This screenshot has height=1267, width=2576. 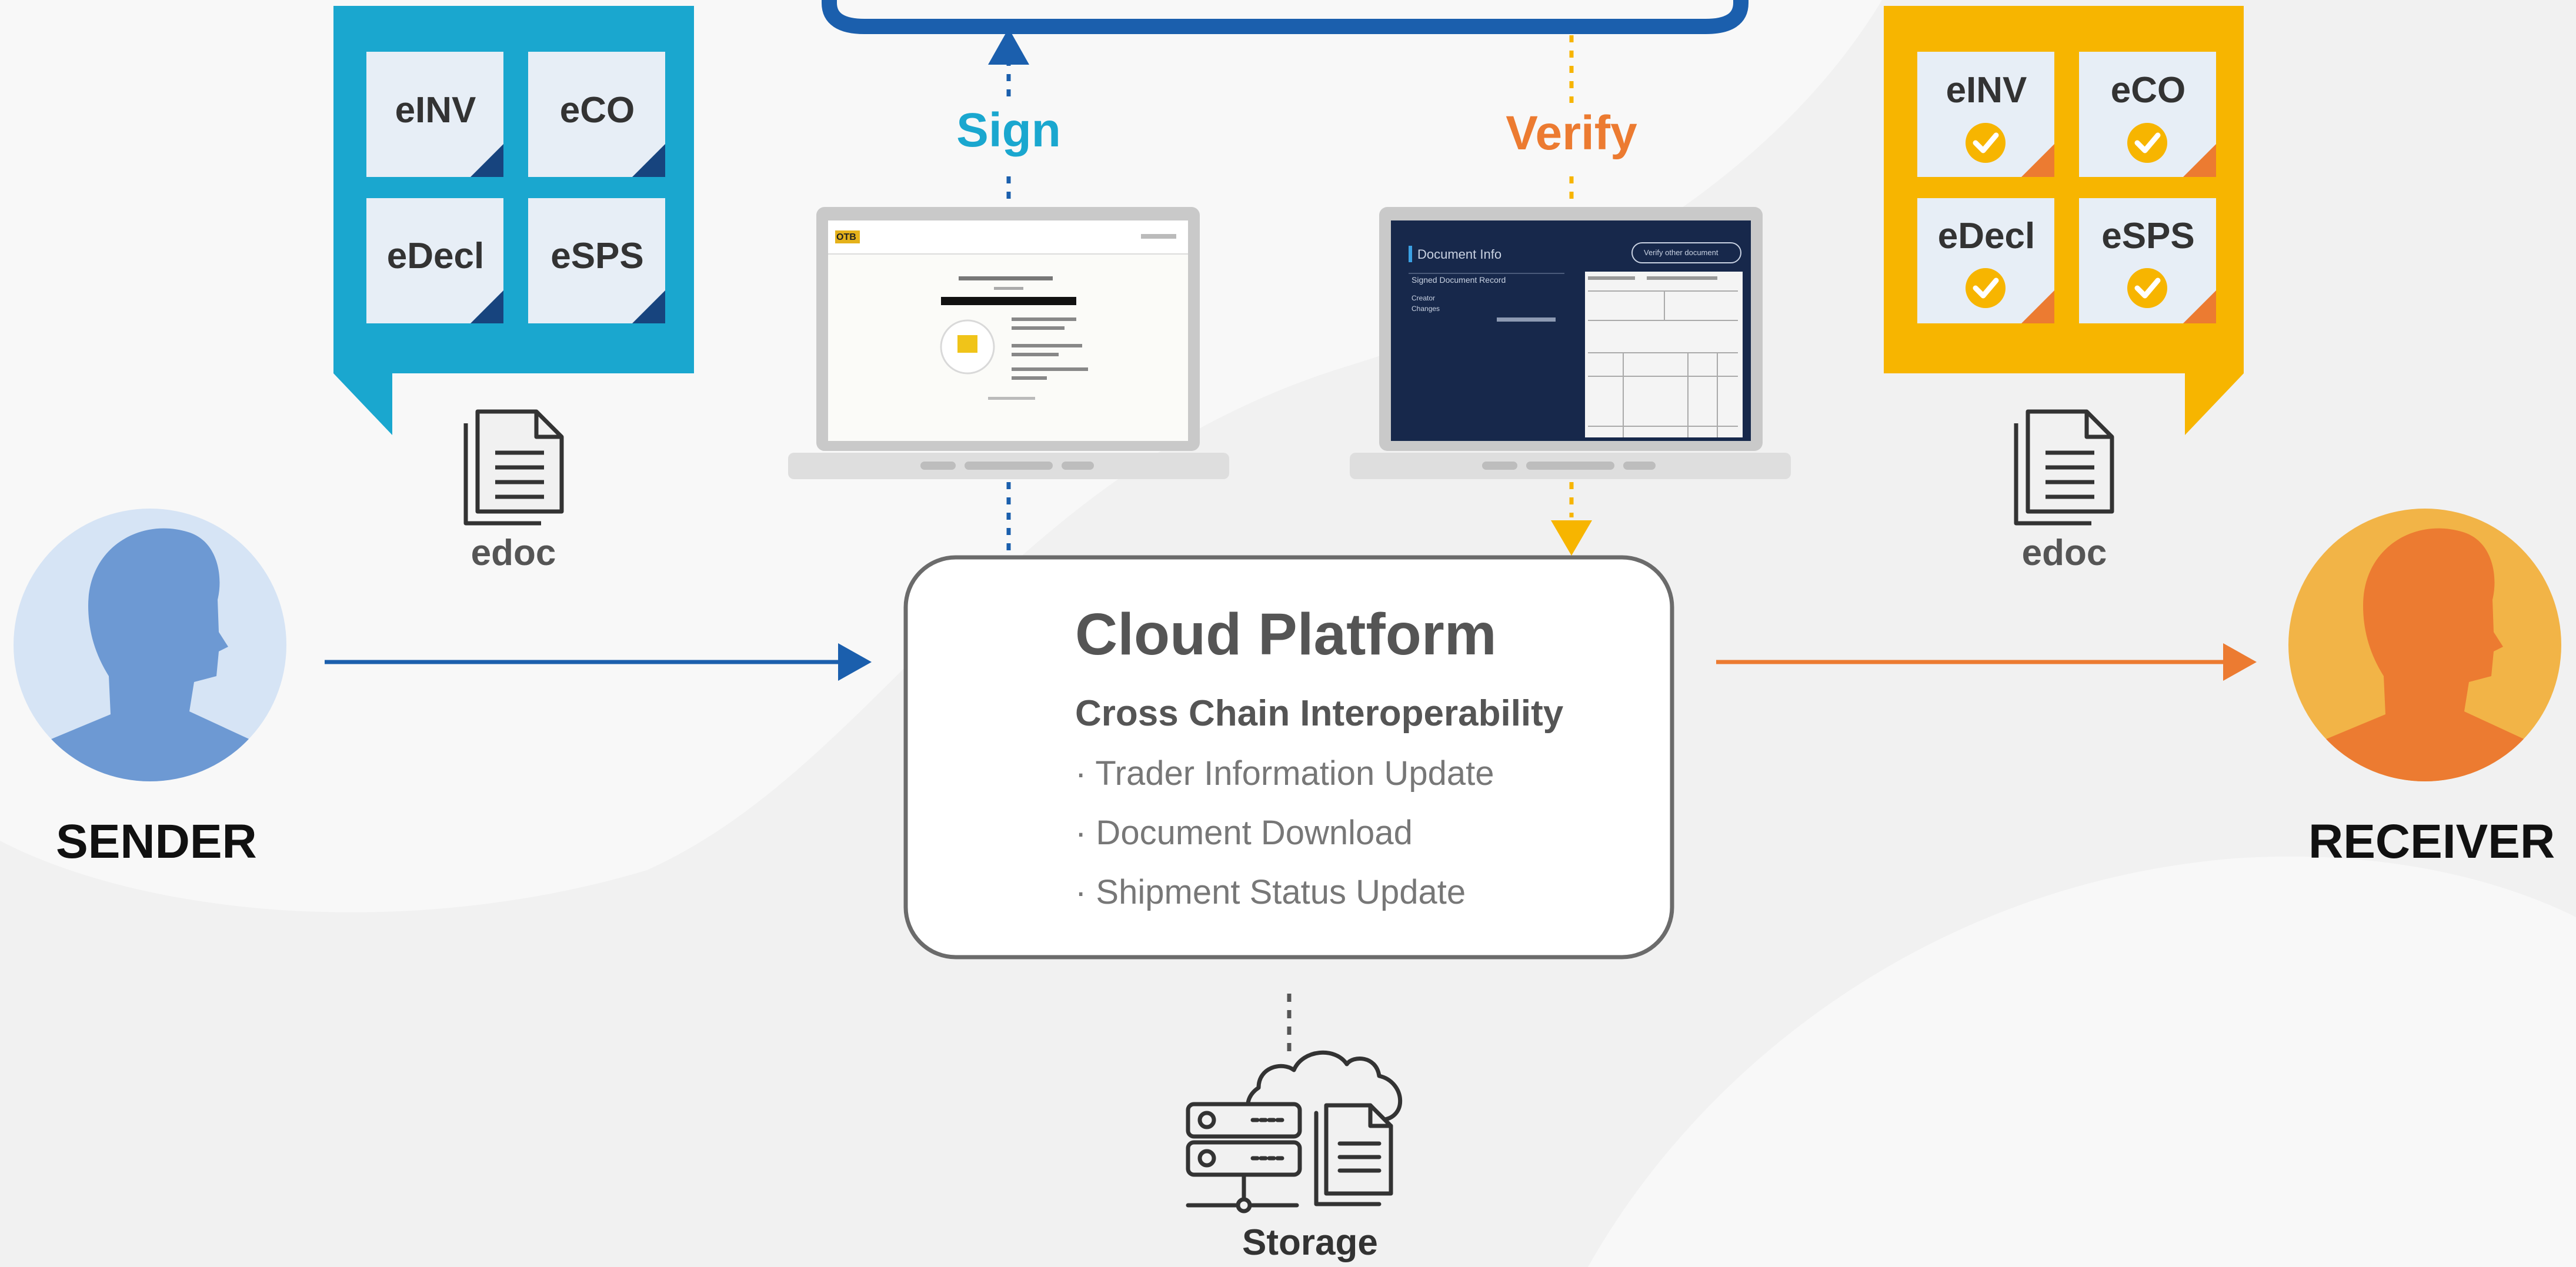 What do you see at coordinates (2064, 553) in the screenshot?
I see `receiver-edoc-label: edoc` at bounding box center [2064, 553].